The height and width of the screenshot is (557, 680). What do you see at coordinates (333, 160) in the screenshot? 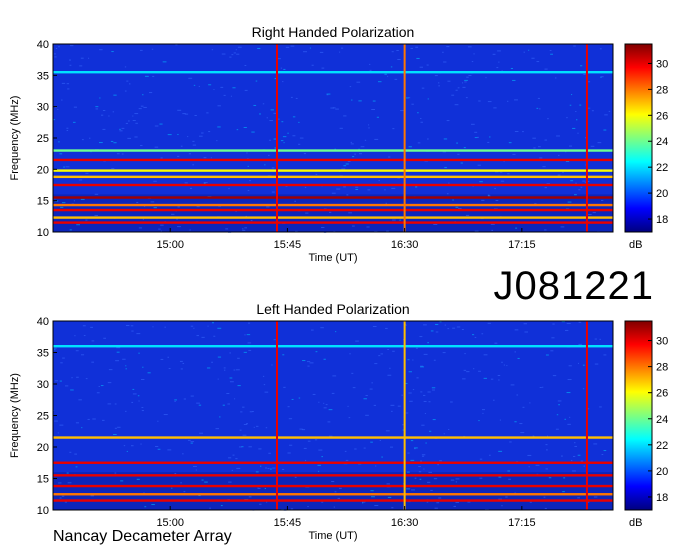
I see `emission-band` at bounding box center [333, 160].